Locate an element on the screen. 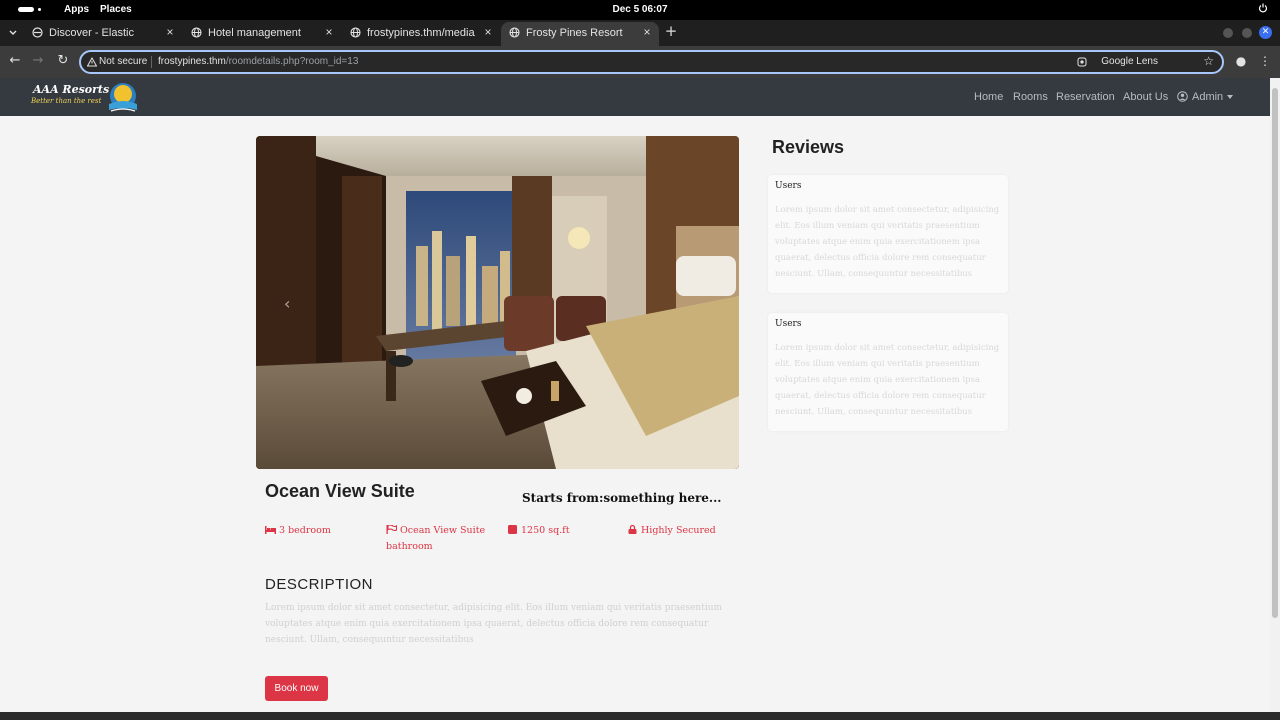 The height and width of the screenshot is (720, 1280). omnibox-divider is located at coordinates (151, 62).